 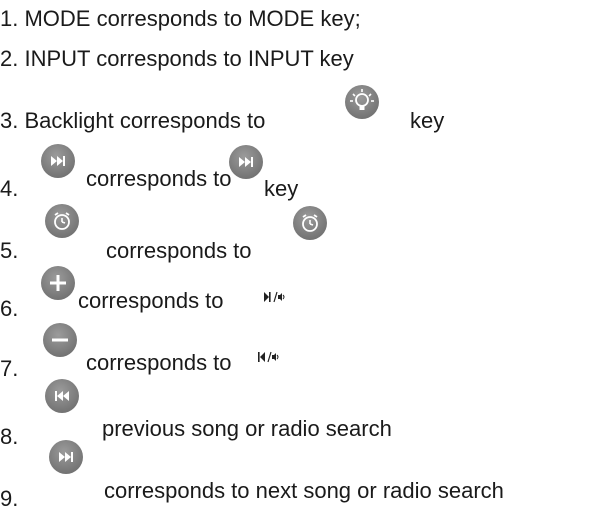 I want to click on item-number: 3., so click(x=9, y=120).